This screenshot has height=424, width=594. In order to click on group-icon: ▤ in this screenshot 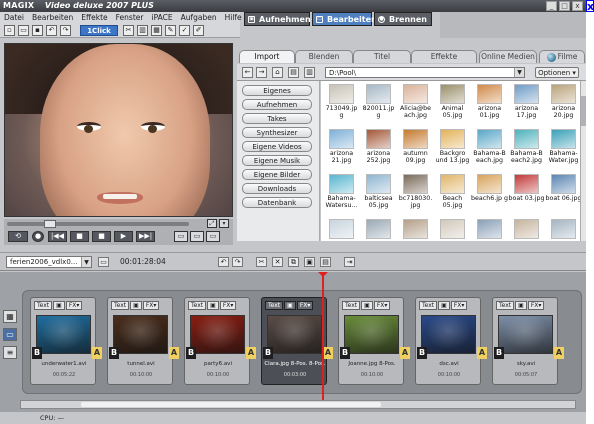, I will do `click(325, 262)`.